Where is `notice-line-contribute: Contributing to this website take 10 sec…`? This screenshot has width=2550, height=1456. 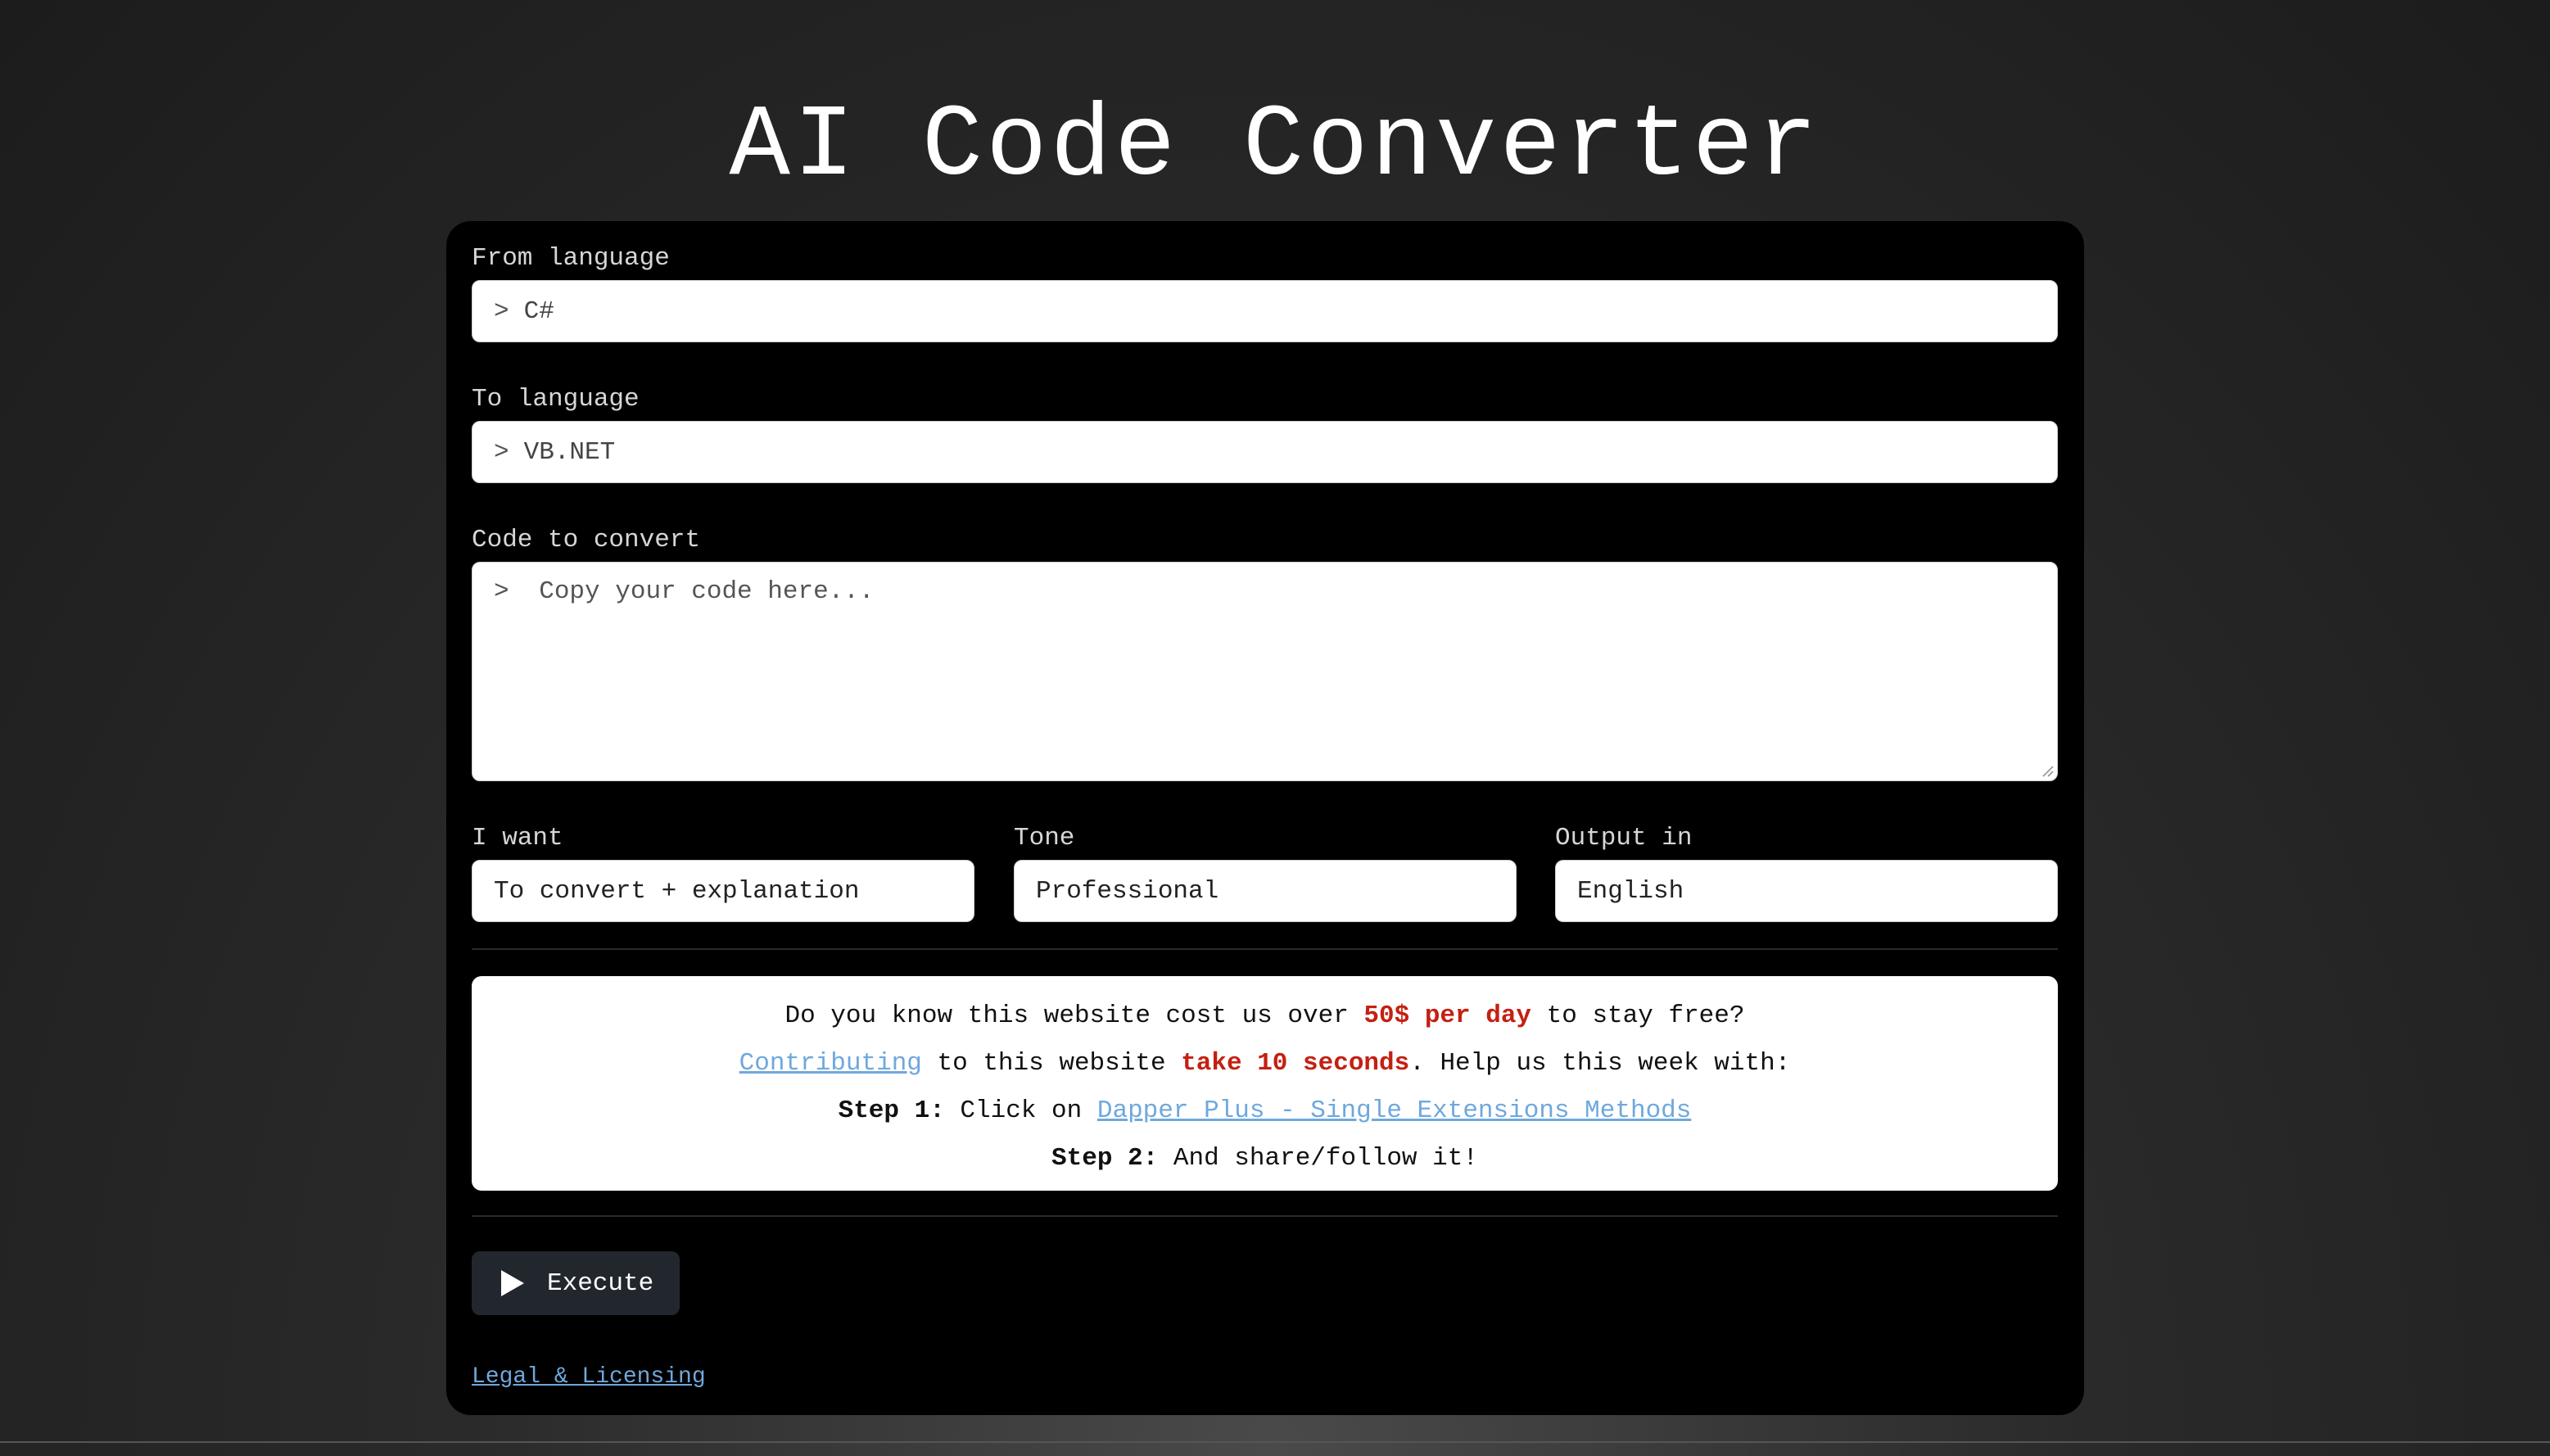 notice-line-contribute: Contributing to this website take 10 sec… is located at coordinates (1265, 1063).